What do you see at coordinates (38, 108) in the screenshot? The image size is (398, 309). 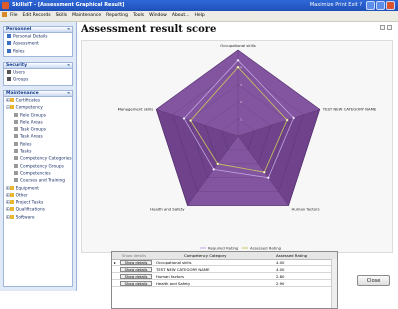 I see `tree-item-competency: ⊟ Competency` at bounding box center [38, 108].